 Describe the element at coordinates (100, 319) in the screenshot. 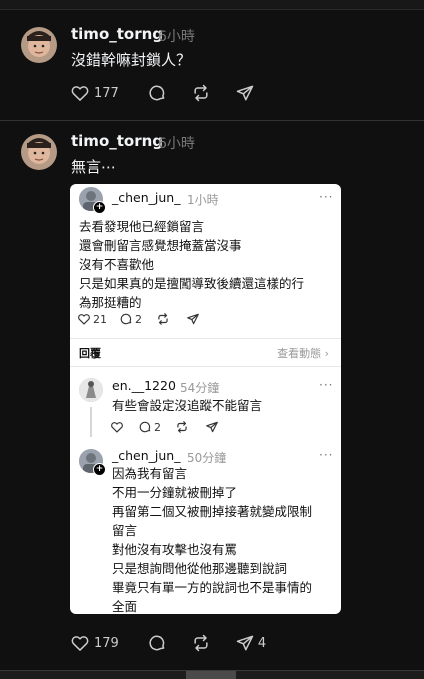

I see `quoted-like-count: 21` at that location.